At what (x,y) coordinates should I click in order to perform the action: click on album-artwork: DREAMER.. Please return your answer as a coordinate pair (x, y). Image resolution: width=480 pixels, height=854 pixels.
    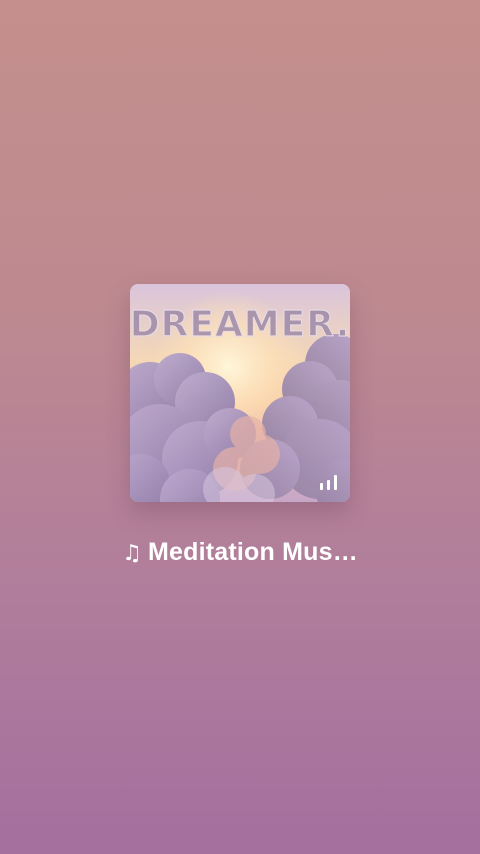
    Looking at the image, I should click on (240, 393).